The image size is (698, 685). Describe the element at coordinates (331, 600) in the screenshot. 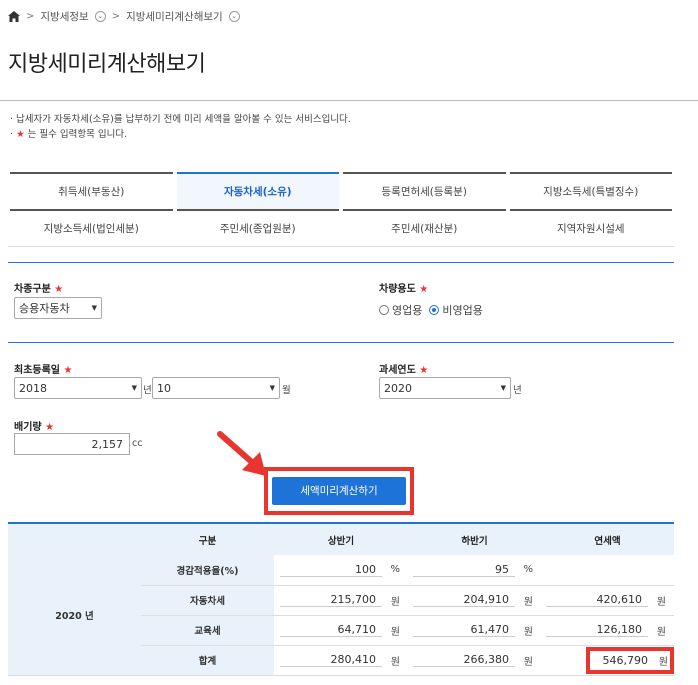

I see `vehicle-tax-first-half: 215,700` at that location.